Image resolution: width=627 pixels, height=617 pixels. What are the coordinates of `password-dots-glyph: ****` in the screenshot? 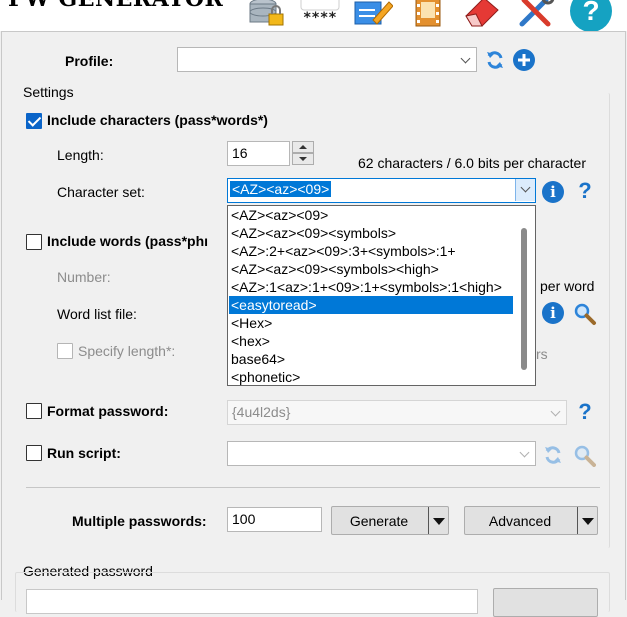 It's located at (320, 18).